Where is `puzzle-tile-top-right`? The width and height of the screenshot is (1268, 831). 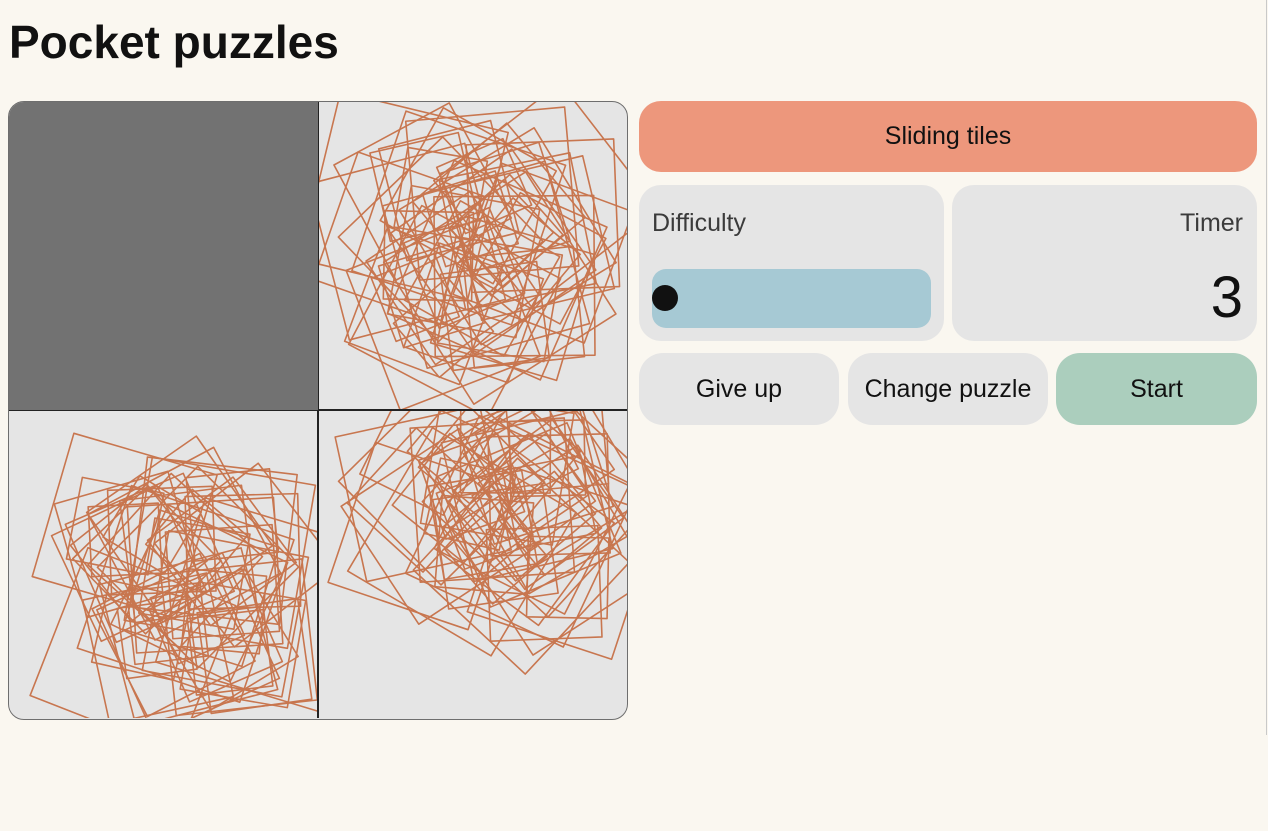 puzzle-tile-top-right is located at coordinates (472, 256).